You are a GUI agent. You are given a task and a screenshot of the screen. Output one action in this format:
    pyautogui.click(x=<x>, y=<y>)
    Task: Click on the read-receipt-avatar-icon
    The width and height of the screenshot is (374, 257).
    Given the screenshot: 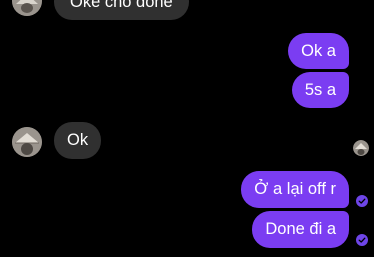 What is the action you would take?
    pyautogui.click(x=361, y=148)
    